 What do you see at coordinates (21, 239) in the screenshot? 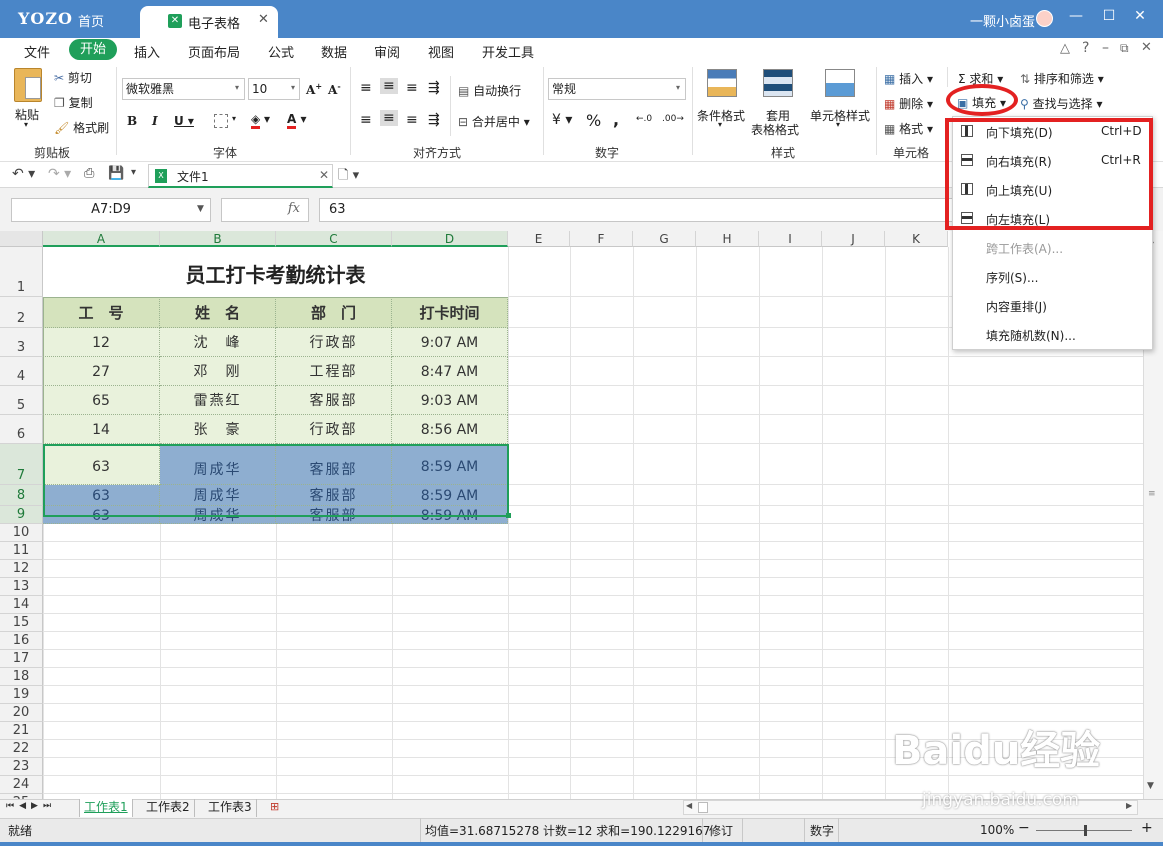
I see `select-all-corner` at bounding box center [21, 239].